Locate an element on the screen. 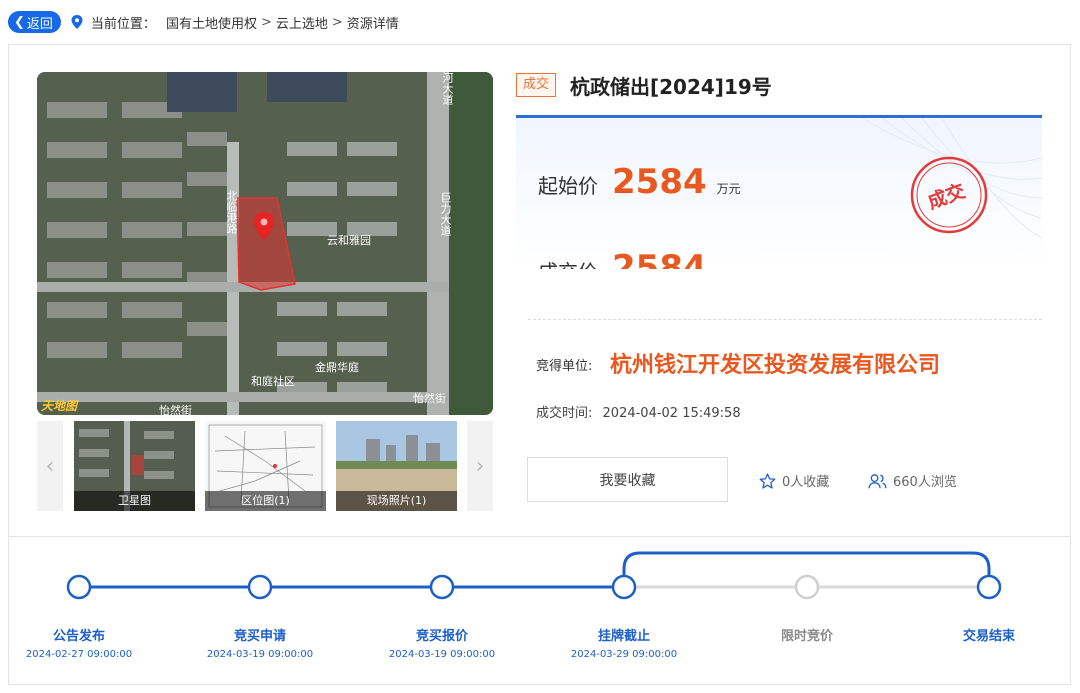 The height and width of the screenshot is (693, 1080). start-price-unit: 万元 is located at coordinates (728, 189).